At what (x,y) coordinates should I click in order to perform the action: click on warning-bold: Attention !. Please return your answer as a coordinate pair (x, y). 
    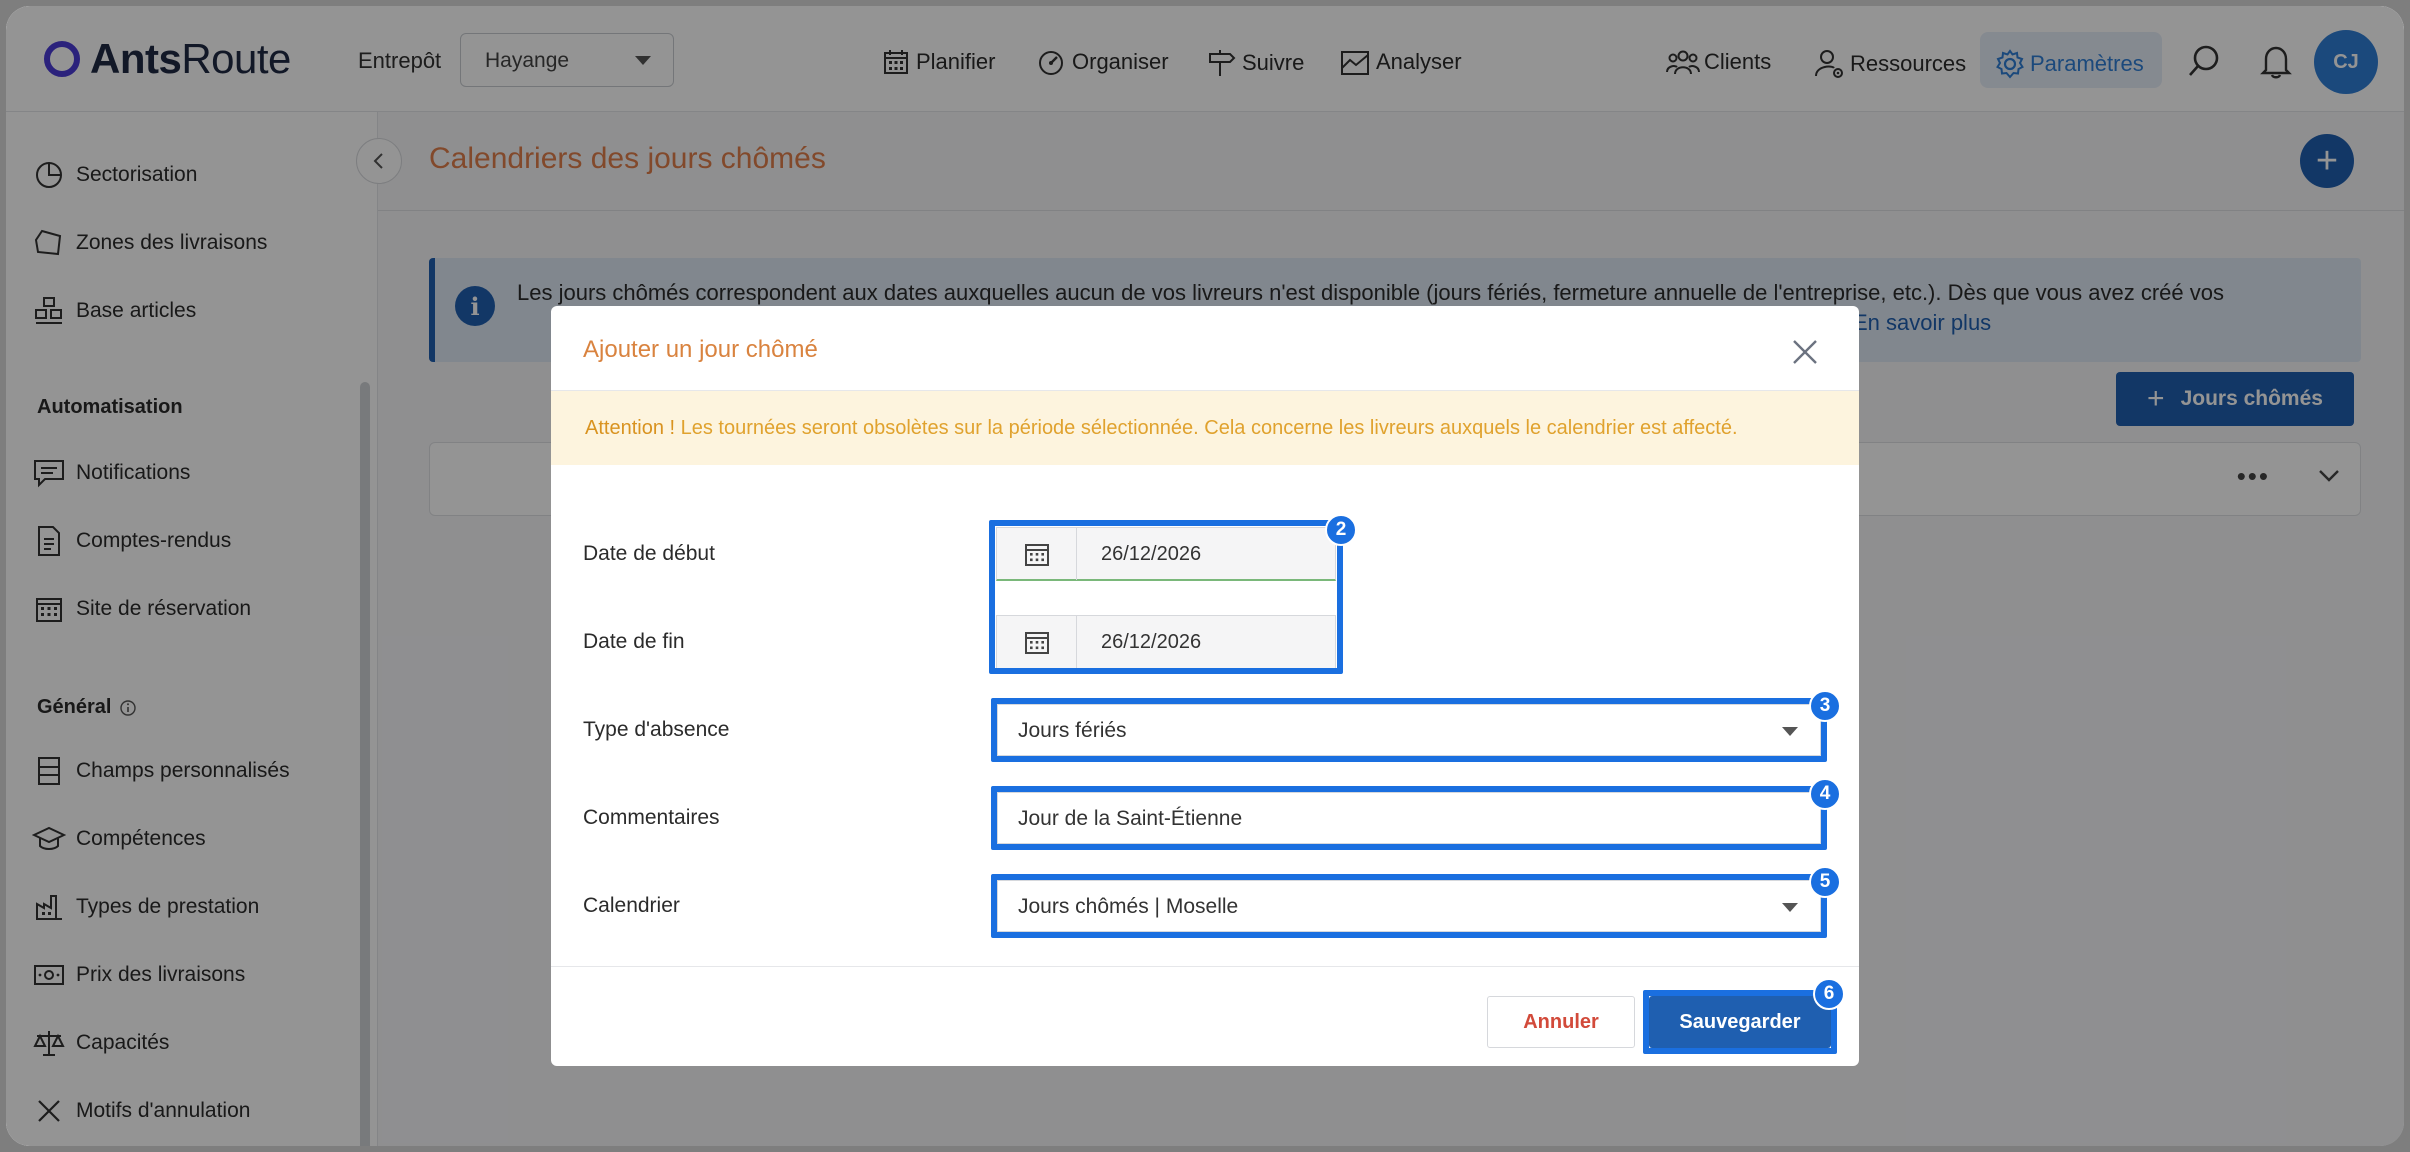
    Looking at the image, I should click on (630, 428).